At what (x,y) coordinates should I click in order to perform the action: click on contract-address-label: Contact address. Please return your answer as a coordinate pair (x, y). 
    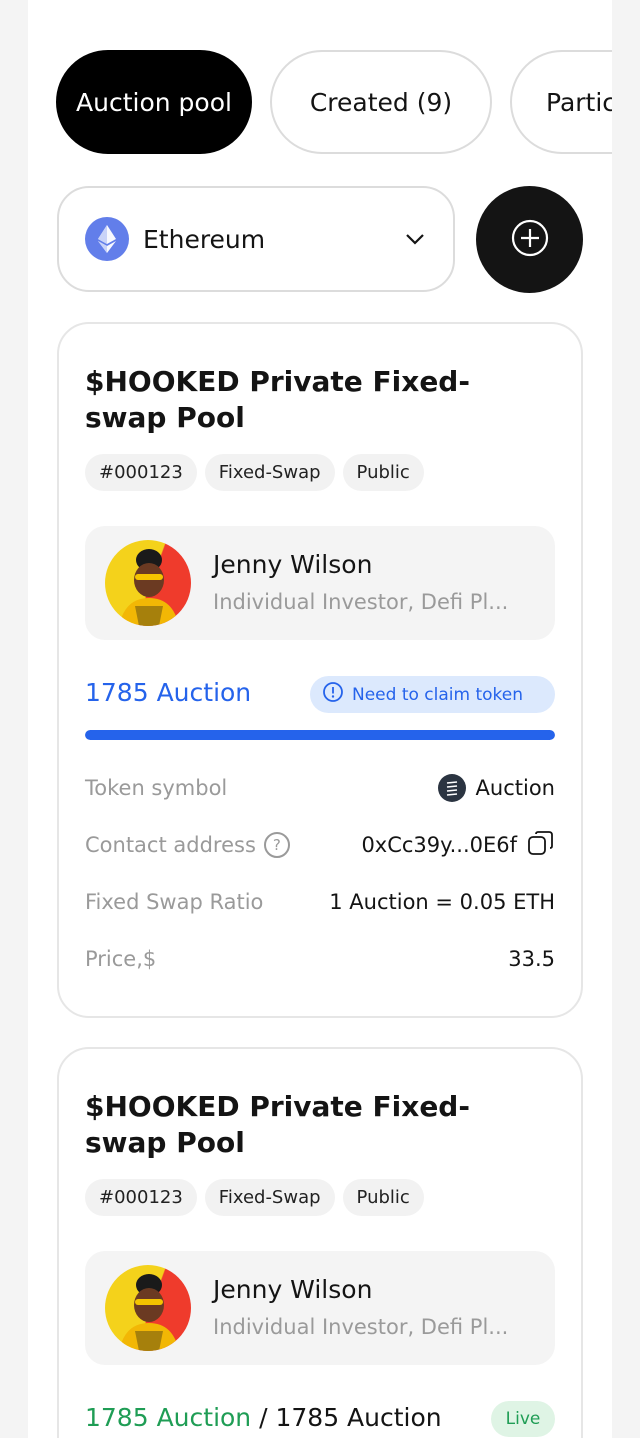
    Looking at the image, I should click on (170, 845).